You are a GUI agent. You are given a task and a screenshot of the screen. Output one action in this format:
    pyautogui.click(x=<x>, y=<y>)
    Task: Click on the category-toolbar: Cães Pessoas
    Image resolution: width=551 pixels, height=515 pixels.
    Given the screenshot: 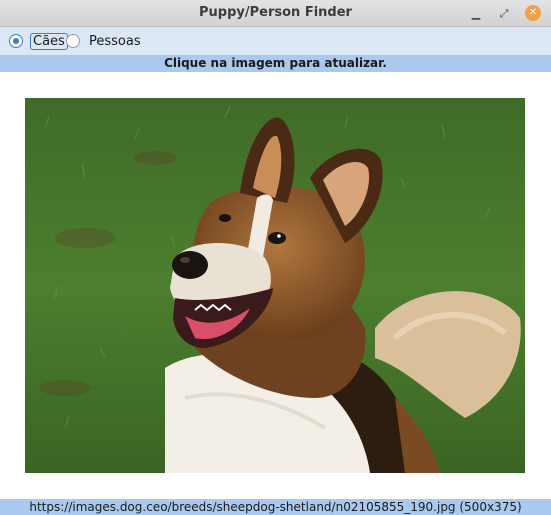 What is the action you would take?
    pyautogui.click(x=275, y=41)
    